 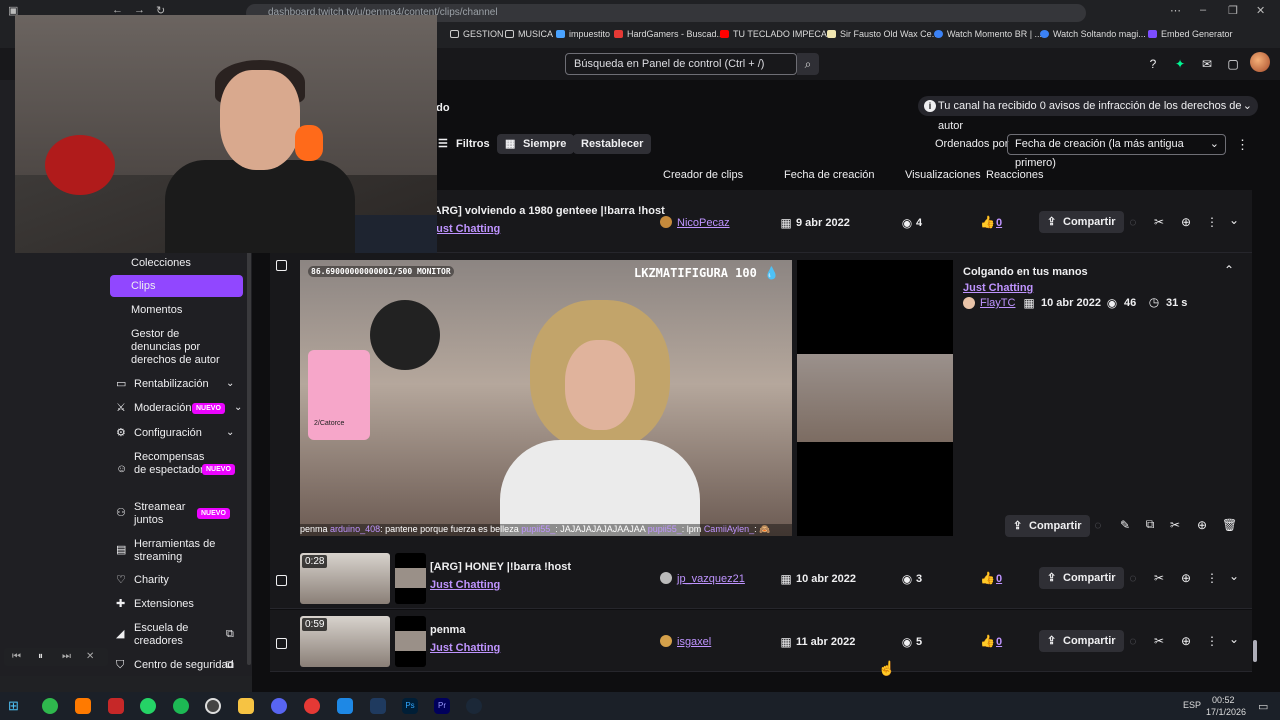 What do you see at coordinates (148, 706) in the screenshot?
I see `whatsapp-icon` at bounding box center [148, 706].